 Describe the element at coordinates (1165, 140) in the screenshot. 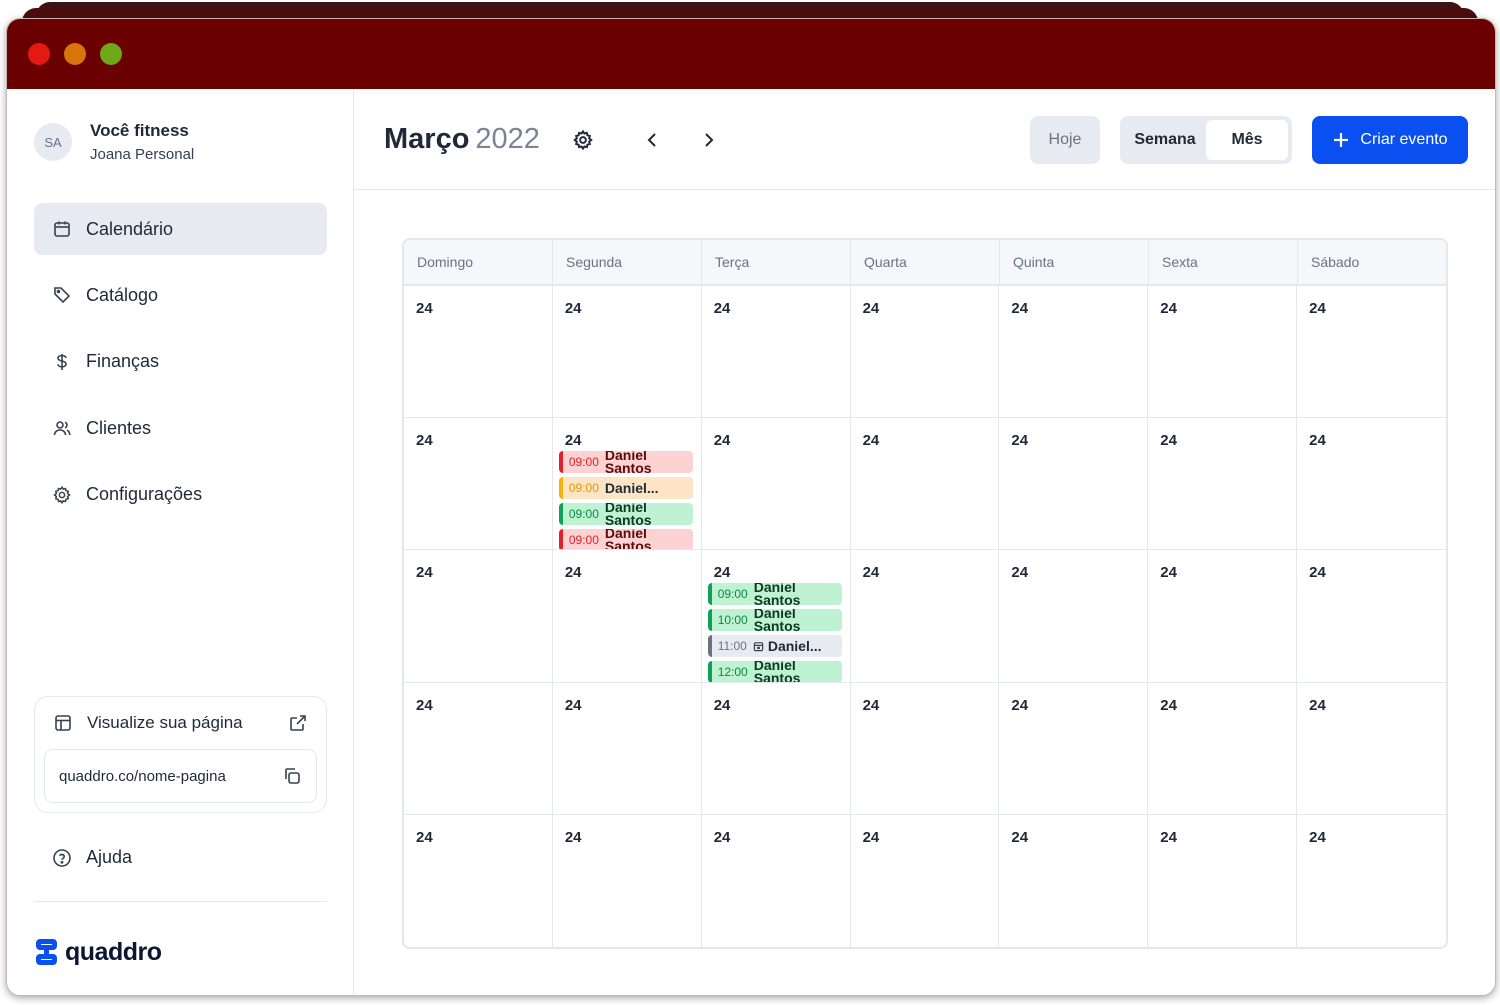

I see `view-week-option: Semana` at that location.